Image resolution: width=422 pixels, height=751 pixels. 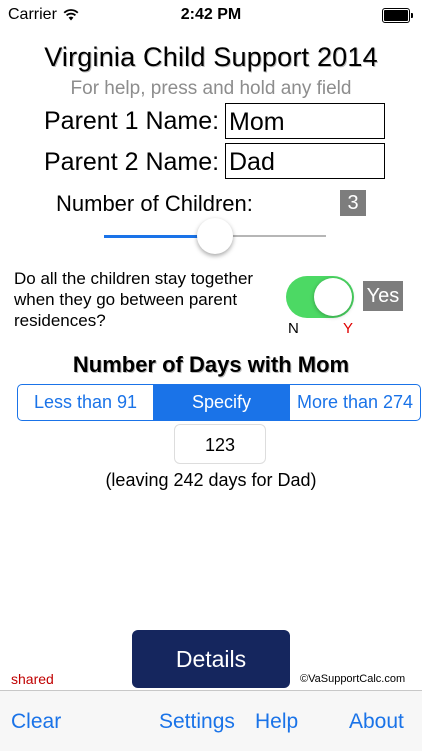 What do you see at coordinates (348, 328) in the screenshot?
I see `toggle-yes-label: Y` at bounding box center [348, 328].